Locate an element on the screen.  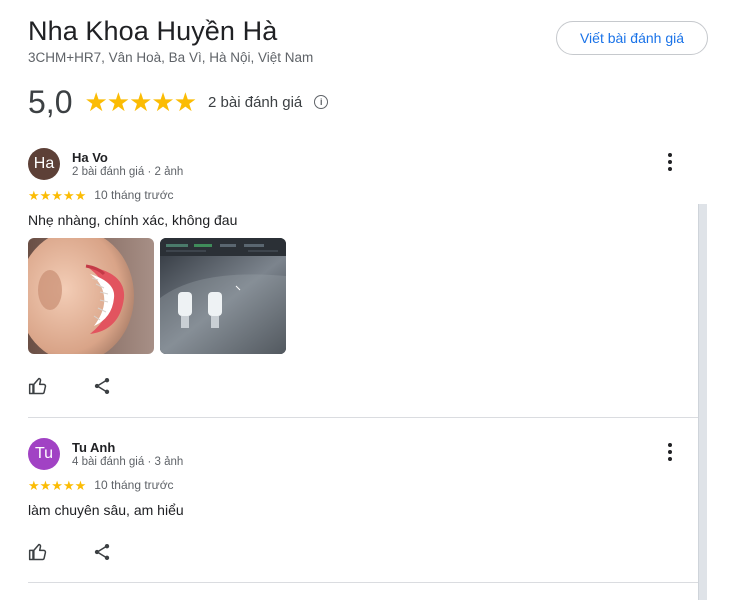
reviewer-name: Tu Anh is located at coordinates (93, 447).